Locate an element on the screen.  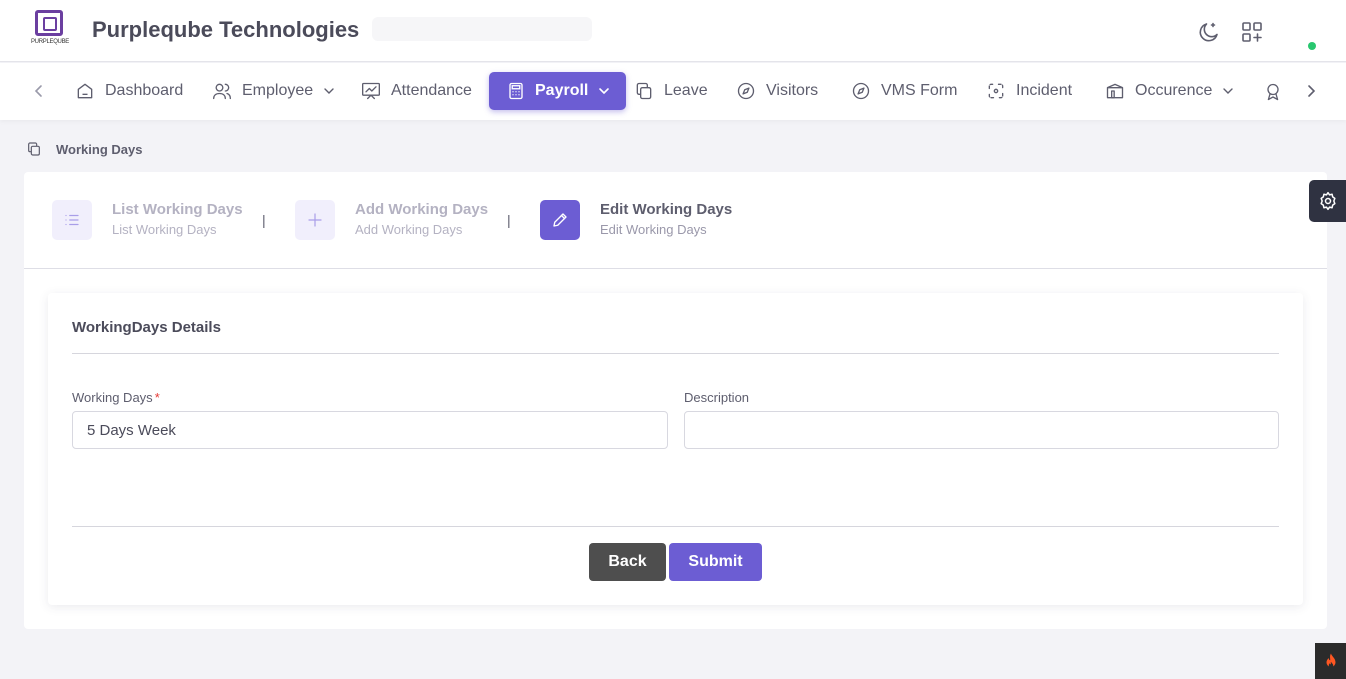
home-icon is located at coordinates (85, 91).